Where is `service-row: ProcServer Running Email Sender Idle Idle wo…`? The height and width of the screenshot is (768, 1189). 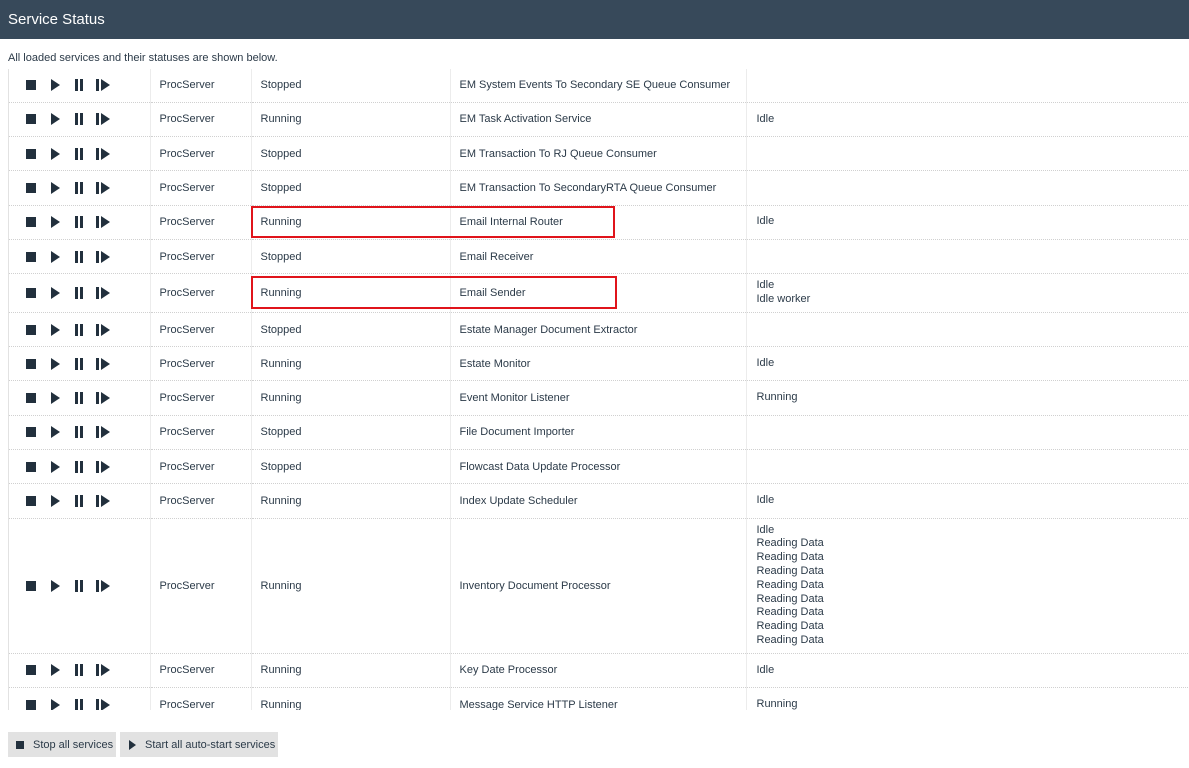 service-row: ProcServer Running Email Sender Idle Idle wo… is located at coordinates (599, 293).